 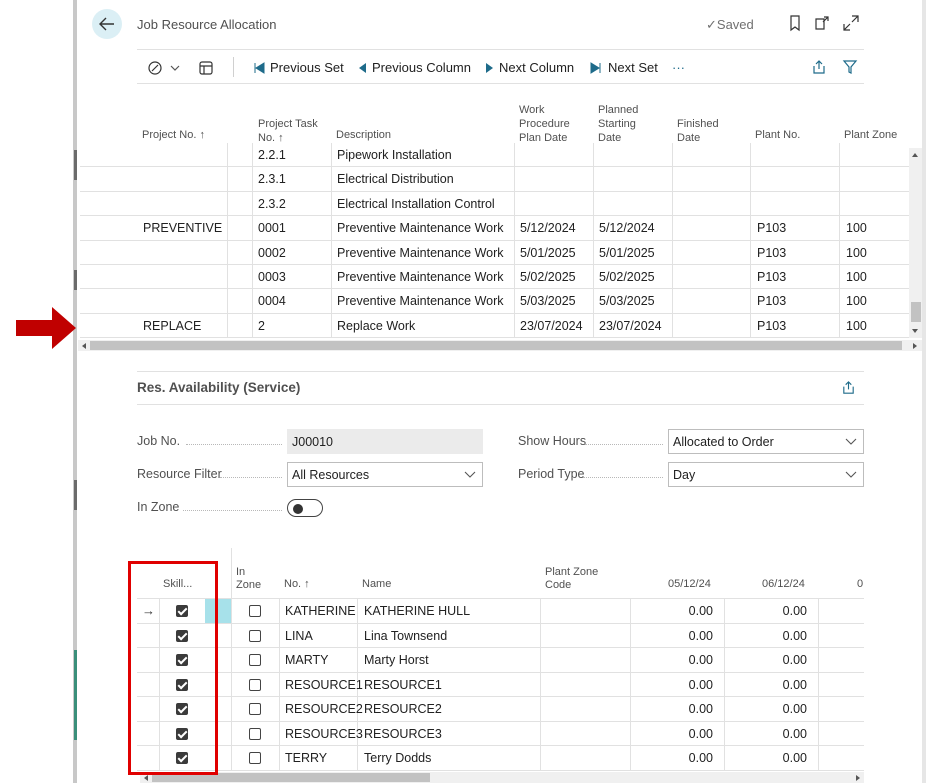 I want to click on grid-cell-desc: Electrical Installation Control, so click(x=416, y=204).